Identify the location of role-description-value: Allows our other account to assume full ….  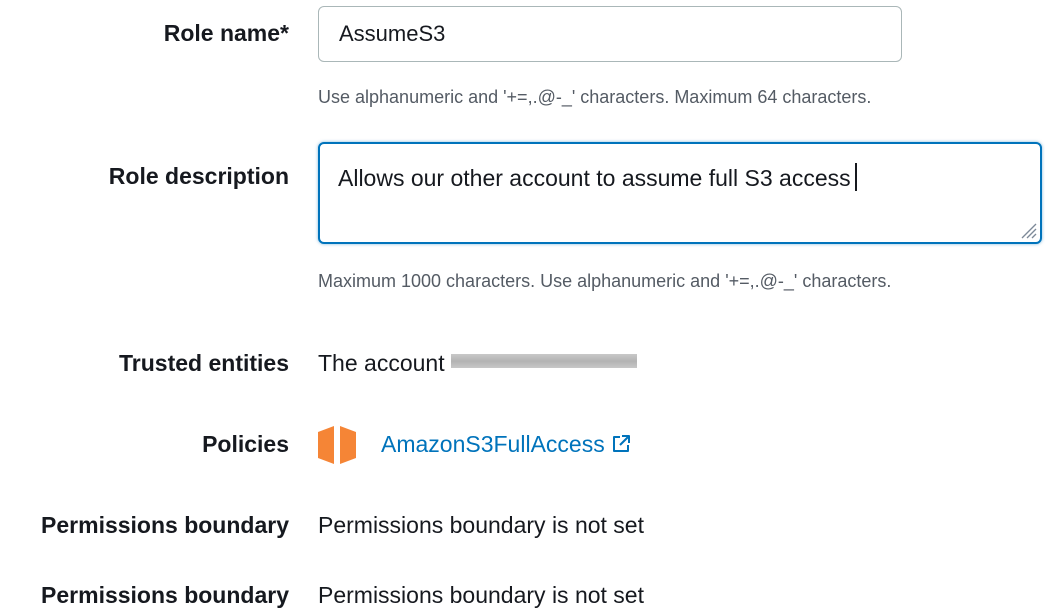
(594, 178).